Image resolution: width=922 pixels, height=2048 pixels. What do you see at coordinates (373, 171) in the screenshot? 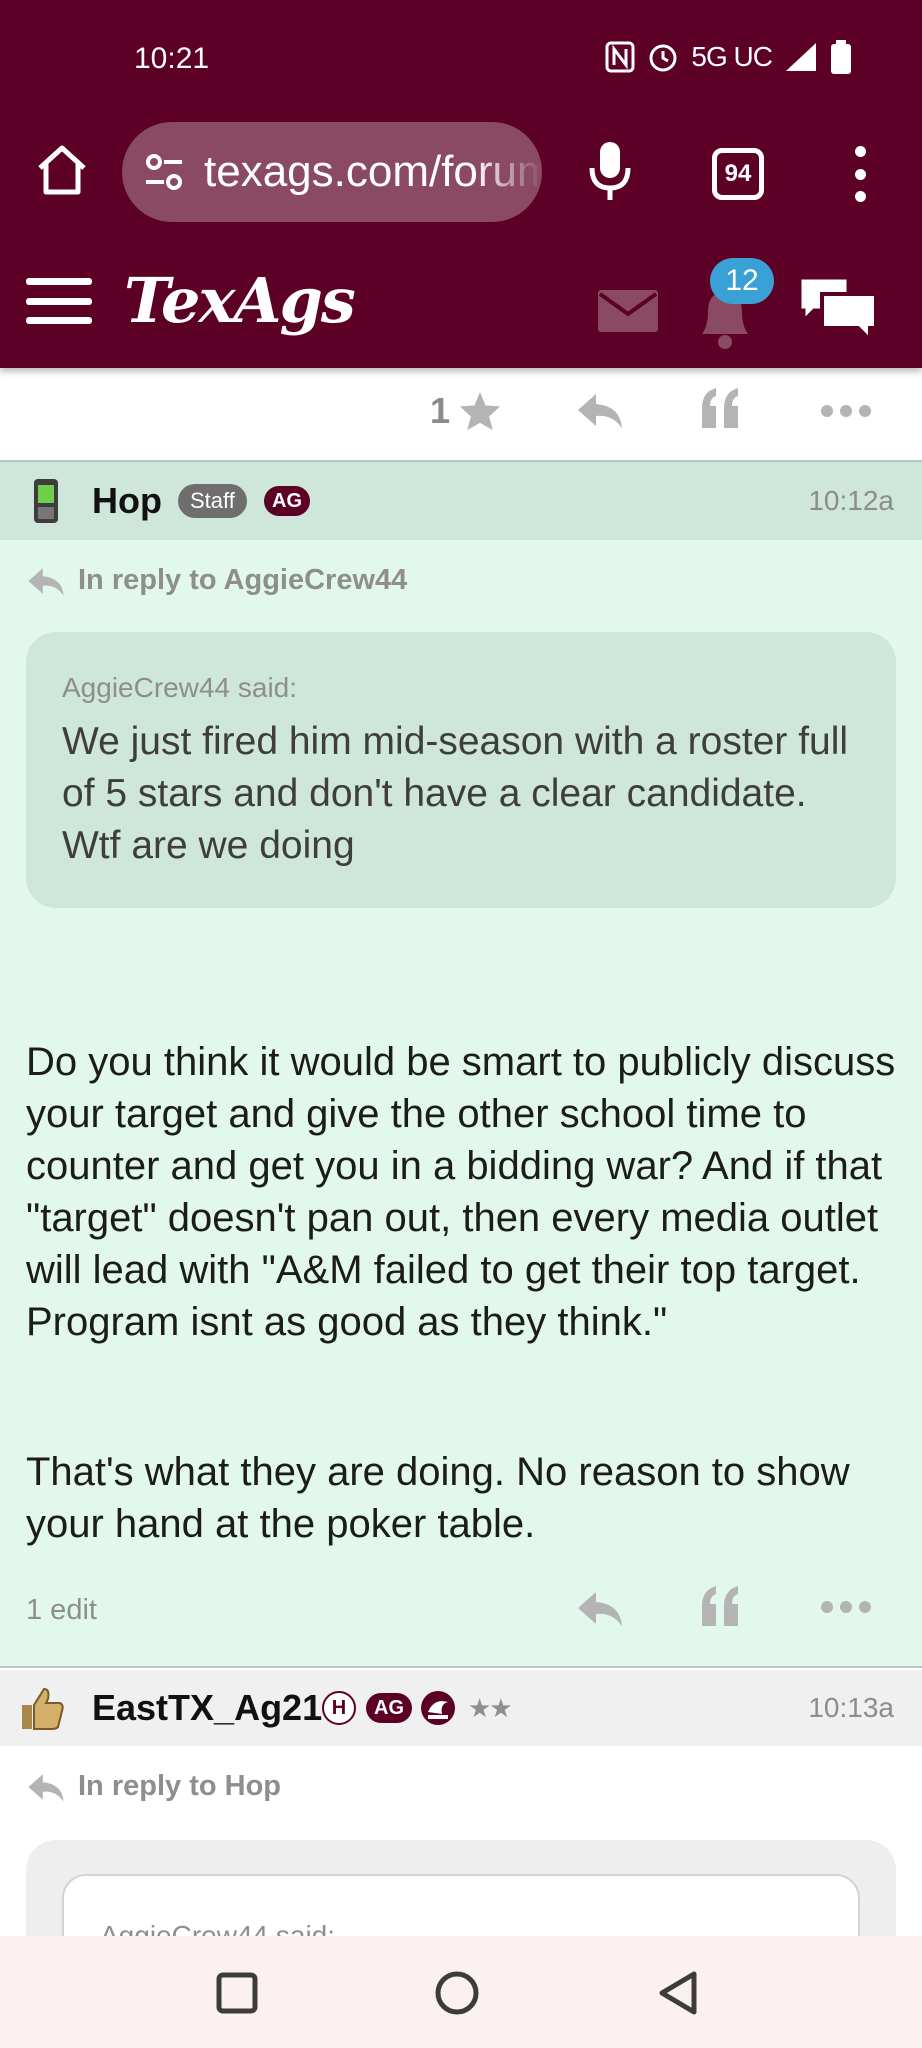
I see `url-text: texags.com/forums` at bounding box center [373, 171].